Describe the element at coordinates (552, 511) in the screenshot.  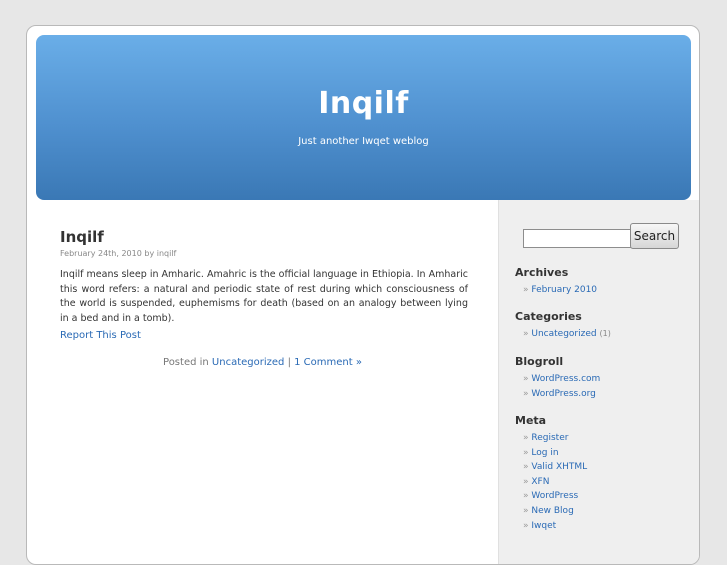
I see `meta-link: New Blog` at that location.